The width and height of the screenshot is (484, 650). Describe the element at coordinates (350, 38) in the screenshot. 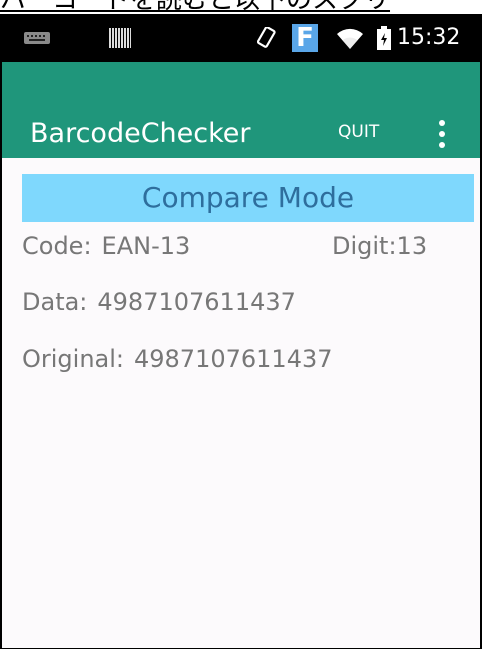

I see `wifi-icon` at that location.